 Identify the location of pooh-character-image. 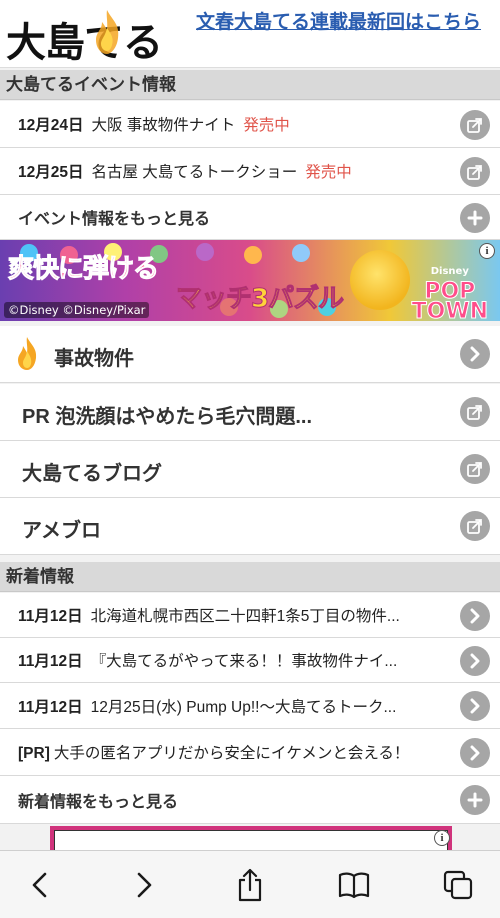
(380, 280).